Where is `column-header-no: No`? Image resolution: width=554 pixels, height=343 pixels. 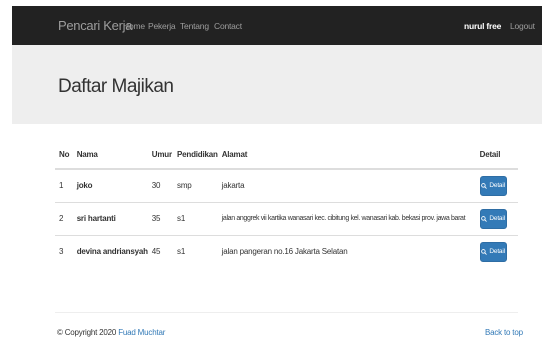
column-header-no: No is located at coordinates (64, 155).